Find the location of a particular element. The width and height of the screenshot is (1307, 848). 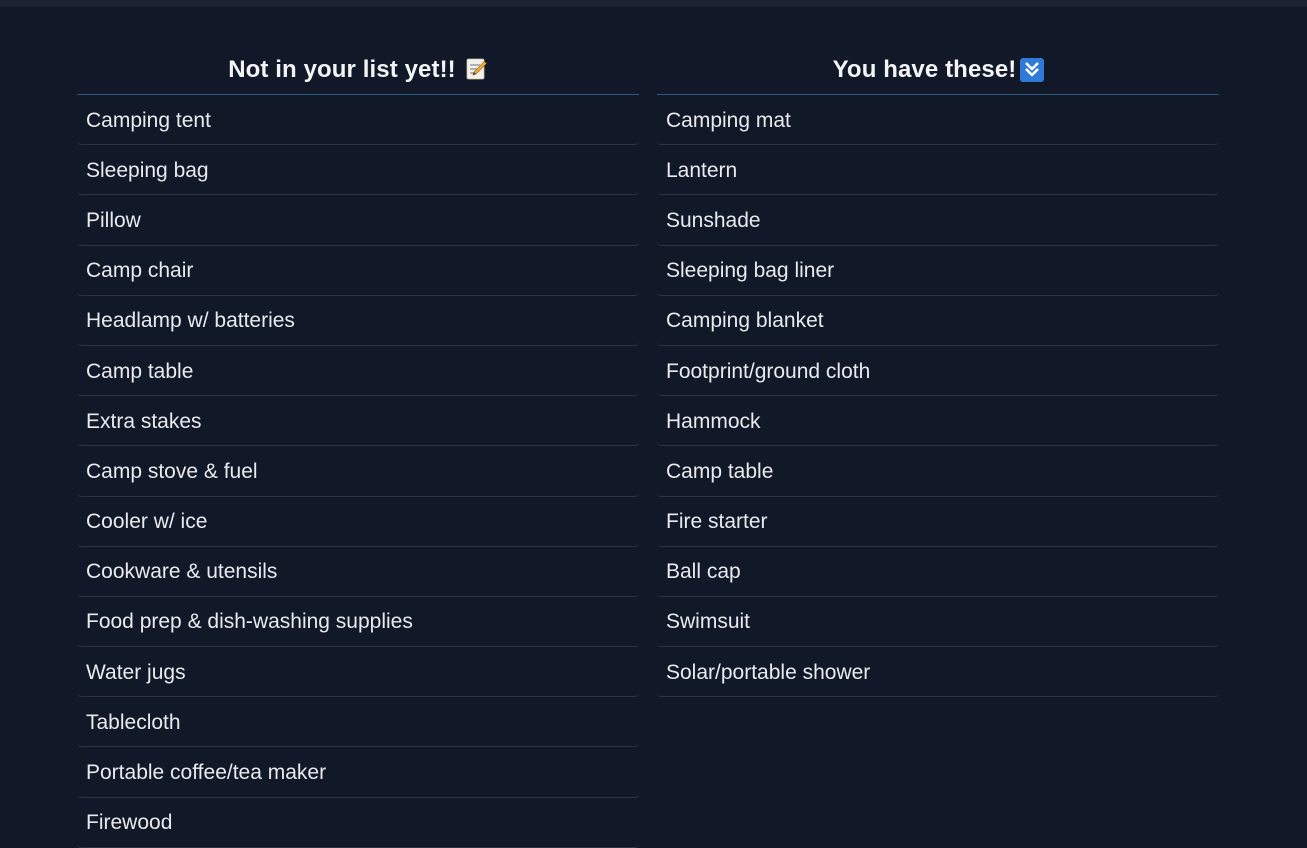

list-item-label: Footprint/ground cloth is located at coordinates (768, 371).